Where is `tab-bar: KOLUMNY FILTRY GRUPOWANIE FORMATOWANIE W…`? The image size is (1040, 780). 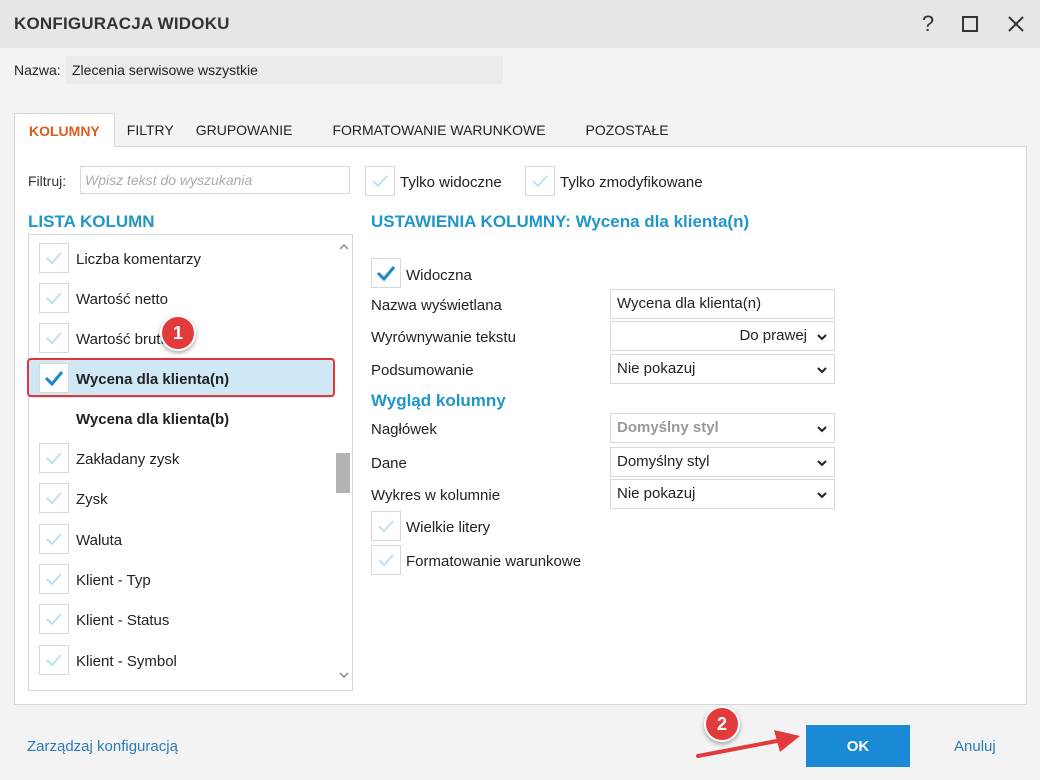
tab-bar: KOLUMNY FILTRY GRUPOWANIE FORMATOWANIE W… is located at coordinates (351, 130).